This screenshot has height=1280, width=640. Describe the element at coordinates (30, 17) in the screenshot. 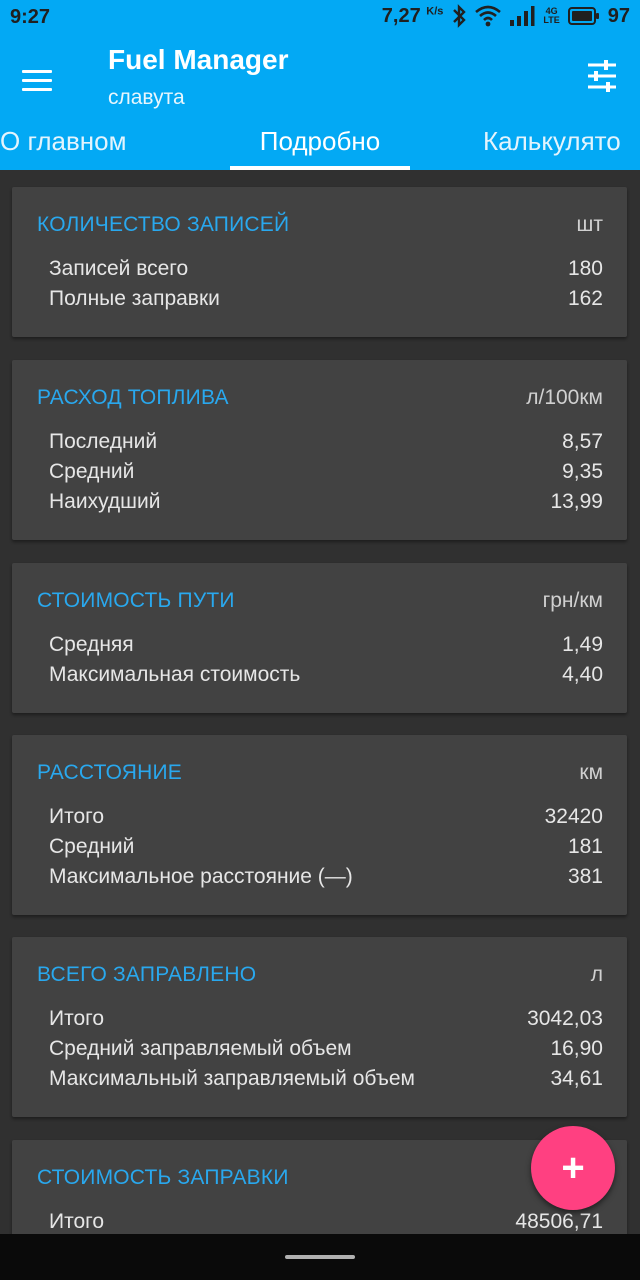

I see `status-time: 9:27` at that location.